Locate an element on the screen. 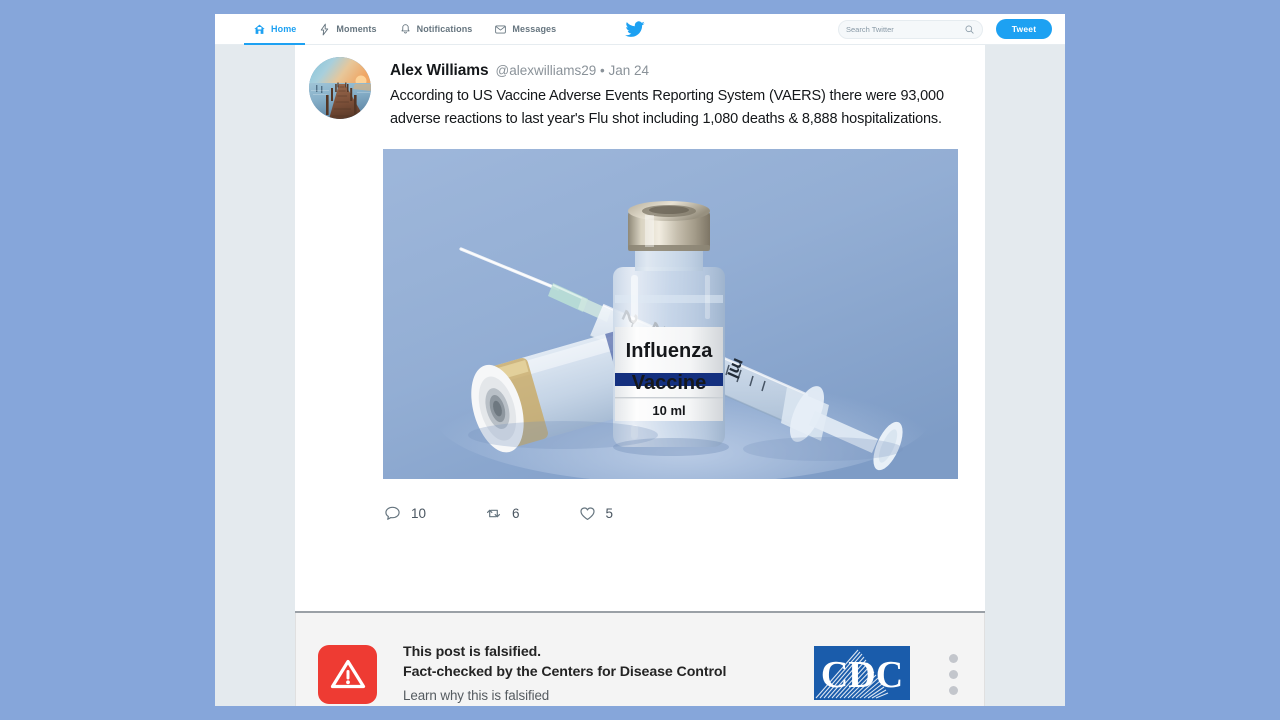  nav-item-home: Home is located at coordinates (274, 29).